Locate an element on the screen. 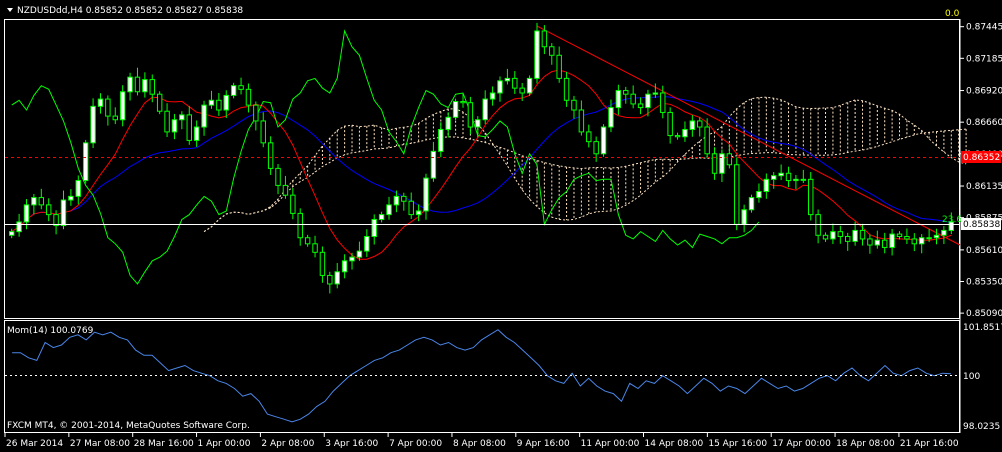  price-tick-label: 0.87185 is located at coordinates (984, 59).